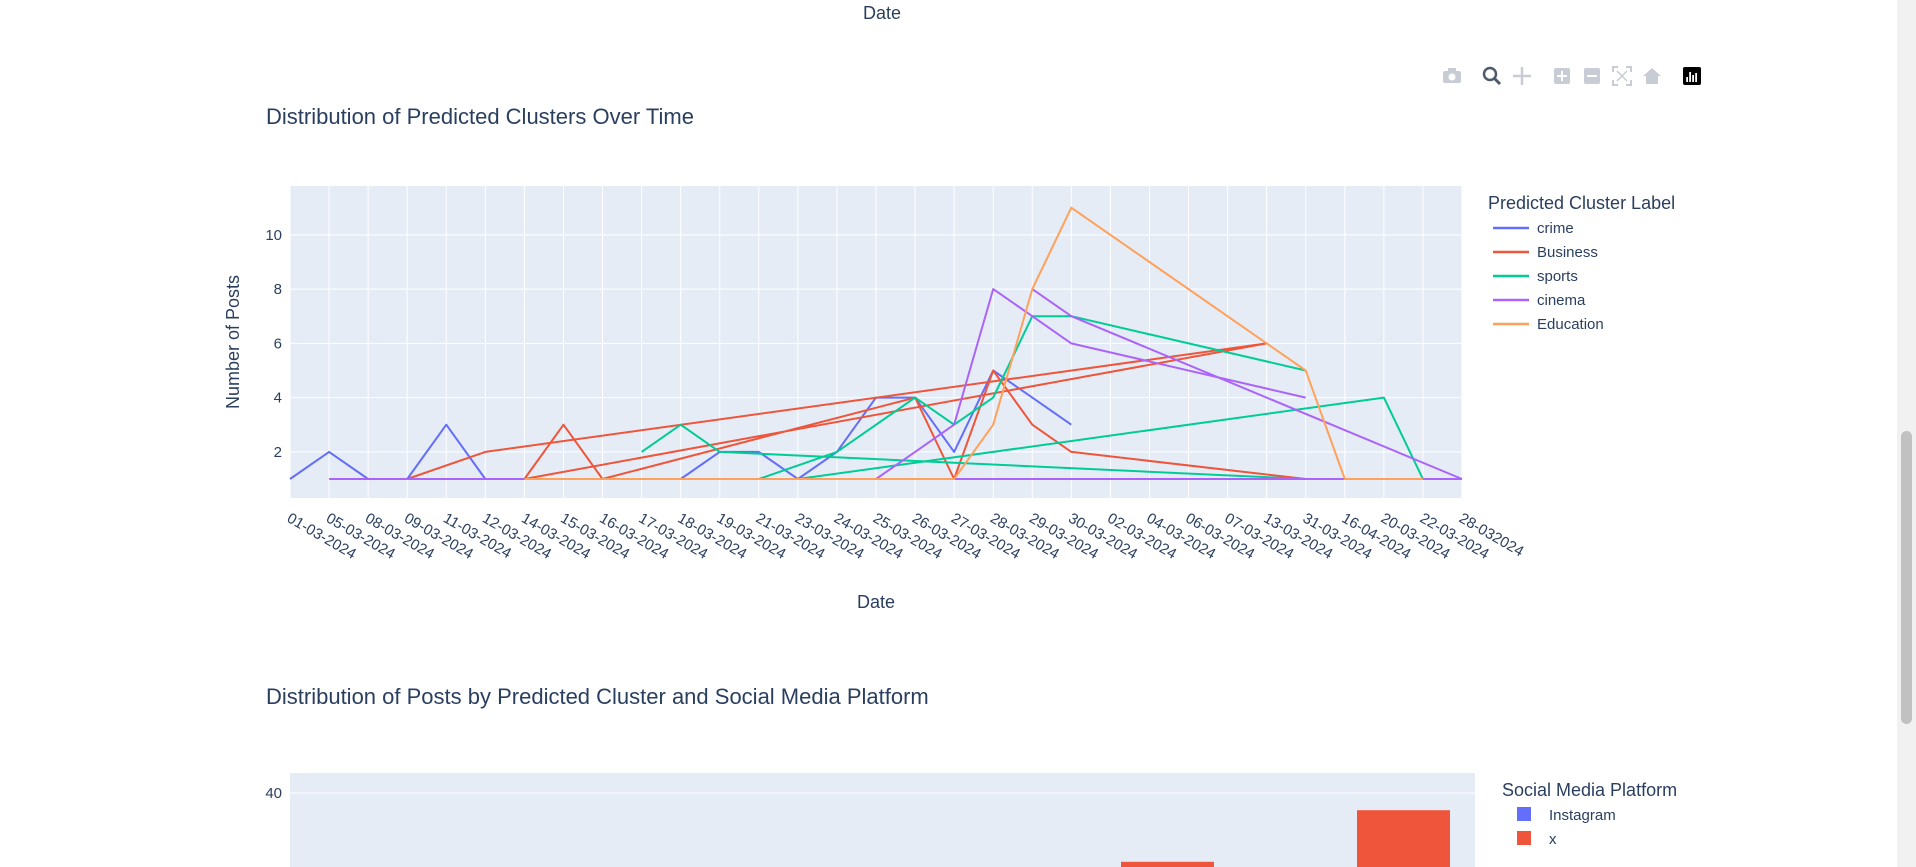 This screenshot has width=1916, height=867. What do you see at coordinates (1561, 300) in the screenshot?
I see `legend-label: cinema` at bounding box center [1561, 300].